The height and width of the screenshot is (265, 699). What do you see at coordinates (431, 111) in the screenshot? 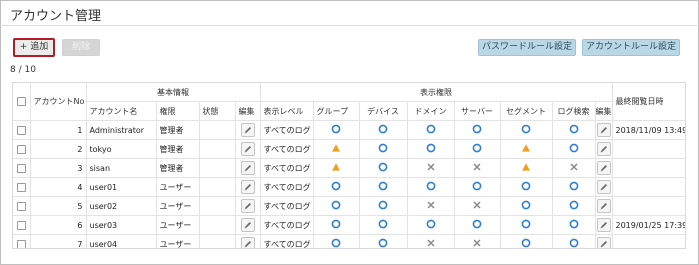
I see `header-domain: ドメイン` at bounding box center [431, 111].